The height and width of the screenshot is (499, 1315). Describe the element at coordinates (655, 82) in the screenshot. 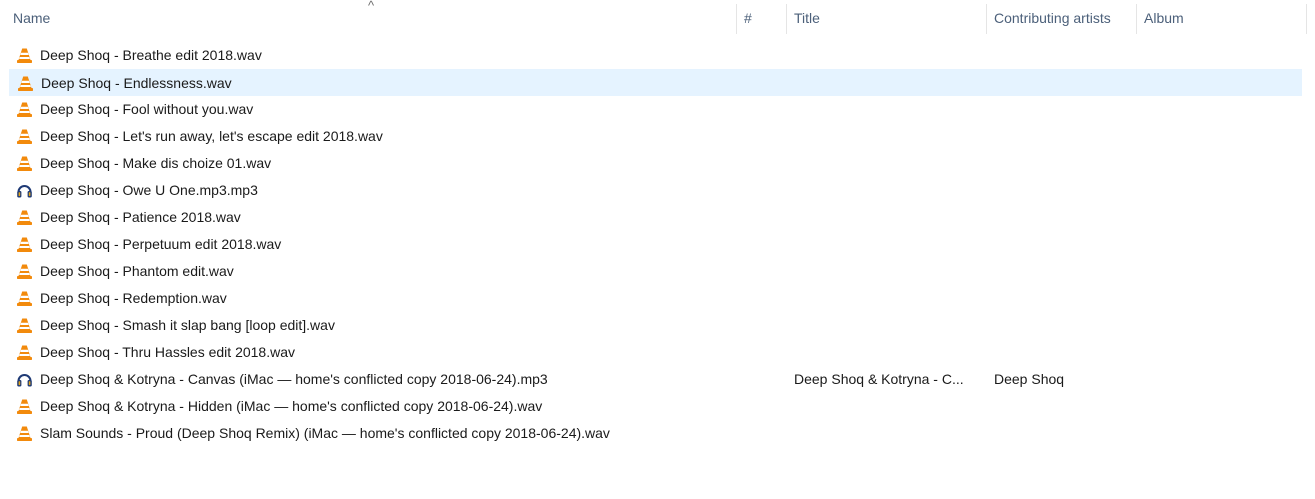

I see `file-row: Deep Shoq - Endlessness.wav` at that location.